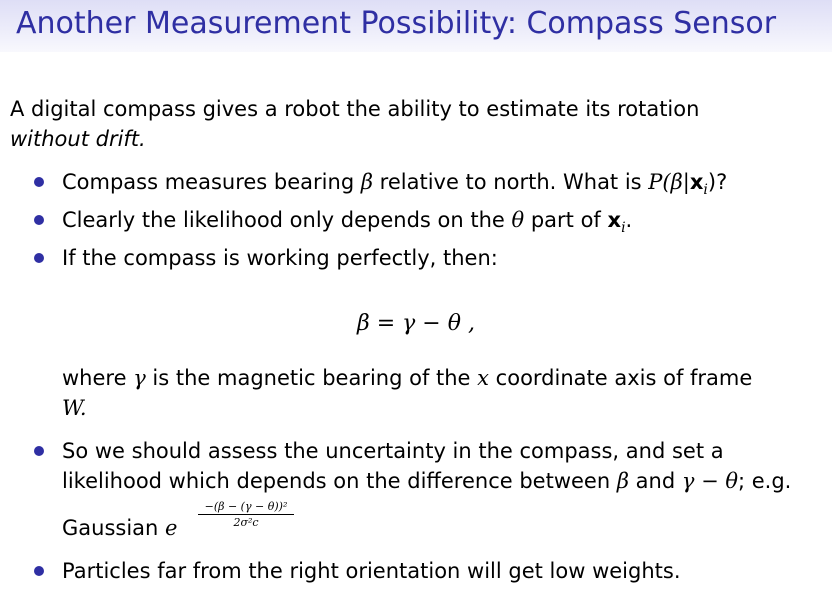  Describe the element at coordinates (366, 182) in the screenshot. I see `bullet-1-beta: β` at that location.